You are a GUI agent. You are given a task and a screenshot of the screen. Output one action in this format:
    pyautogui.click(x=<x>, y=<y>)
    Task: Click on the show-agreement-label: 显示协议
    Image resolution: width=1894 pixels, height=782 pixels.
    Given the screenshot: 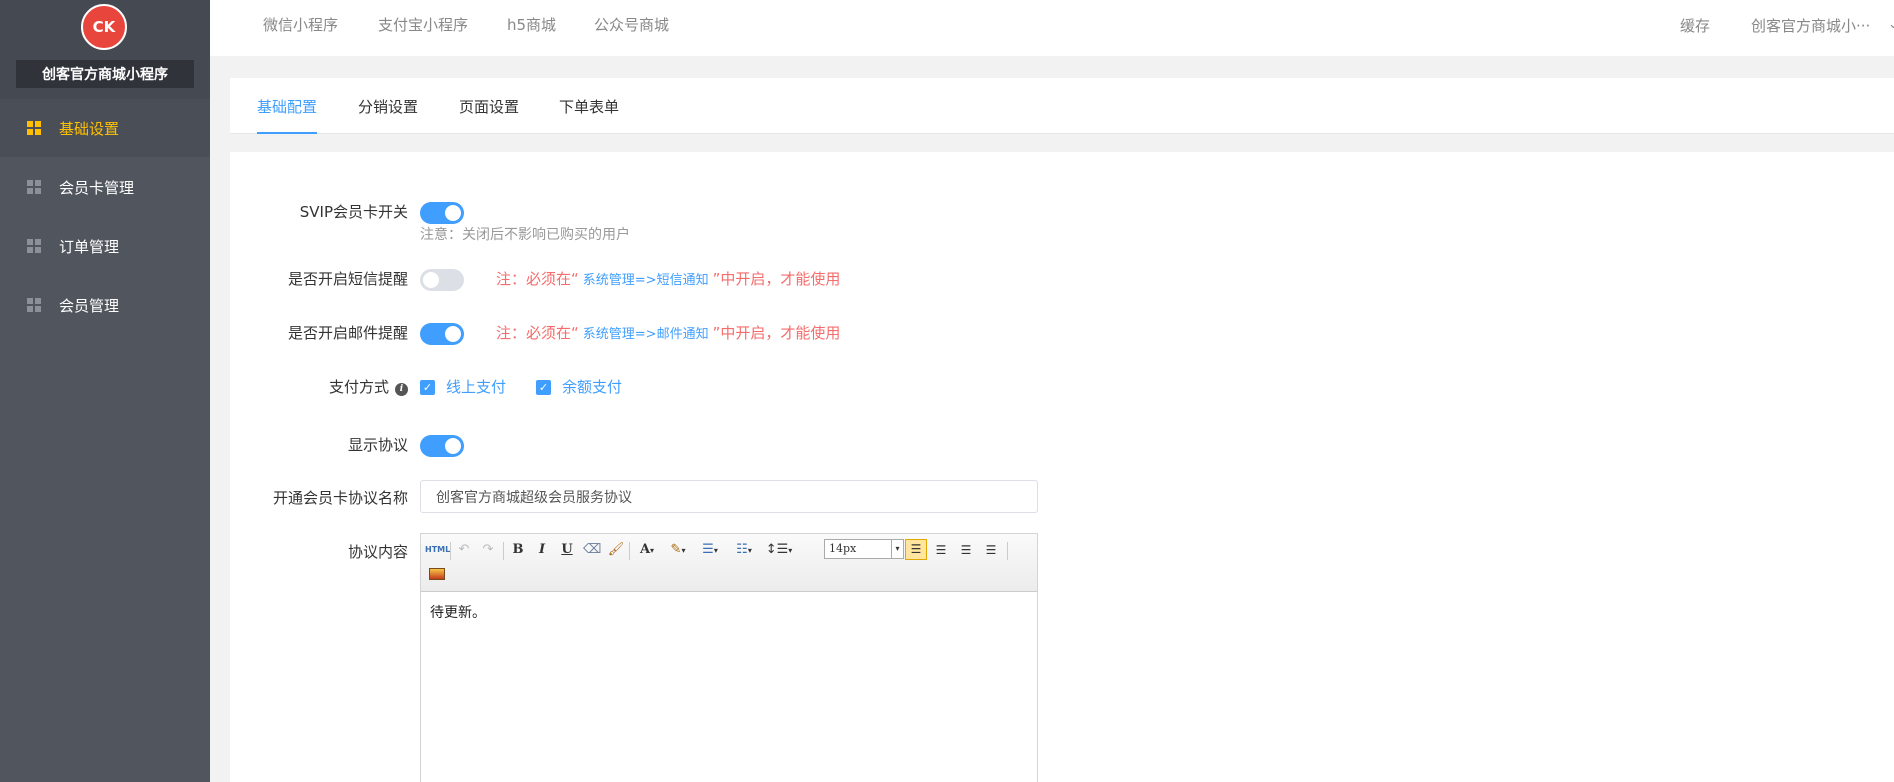 What is the action you would take?
    pyautogui.click(x=377, y=445)
    